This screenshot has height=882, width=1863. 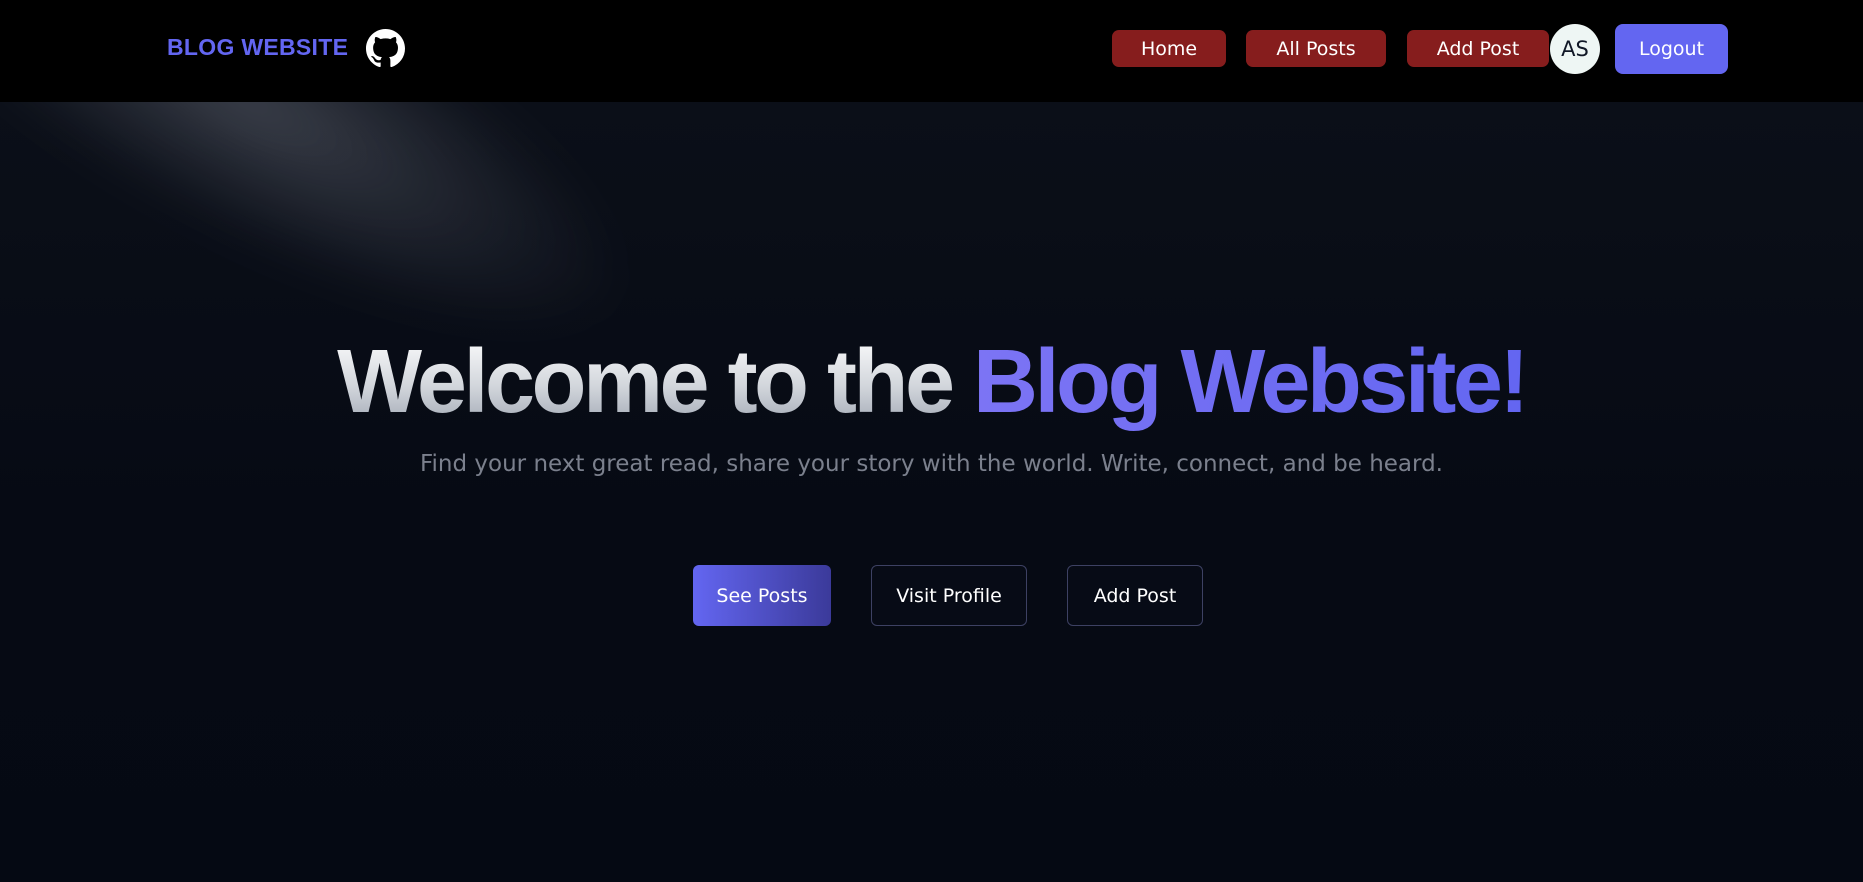 What do you see at coordinates (646, 382) in the screenshot?
I see `headline-plain-text: Welcome to the` at bounding box center [646, 382].